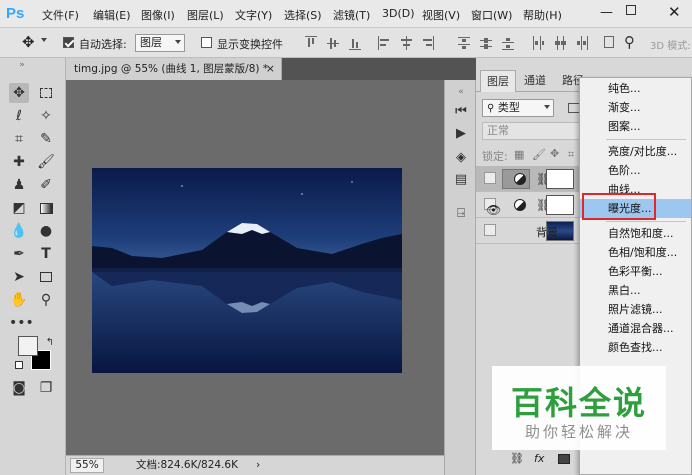 The width and height of the screenshot is (692, 475). I want to click on dock-collapse-icon: «, so click(461, 92).